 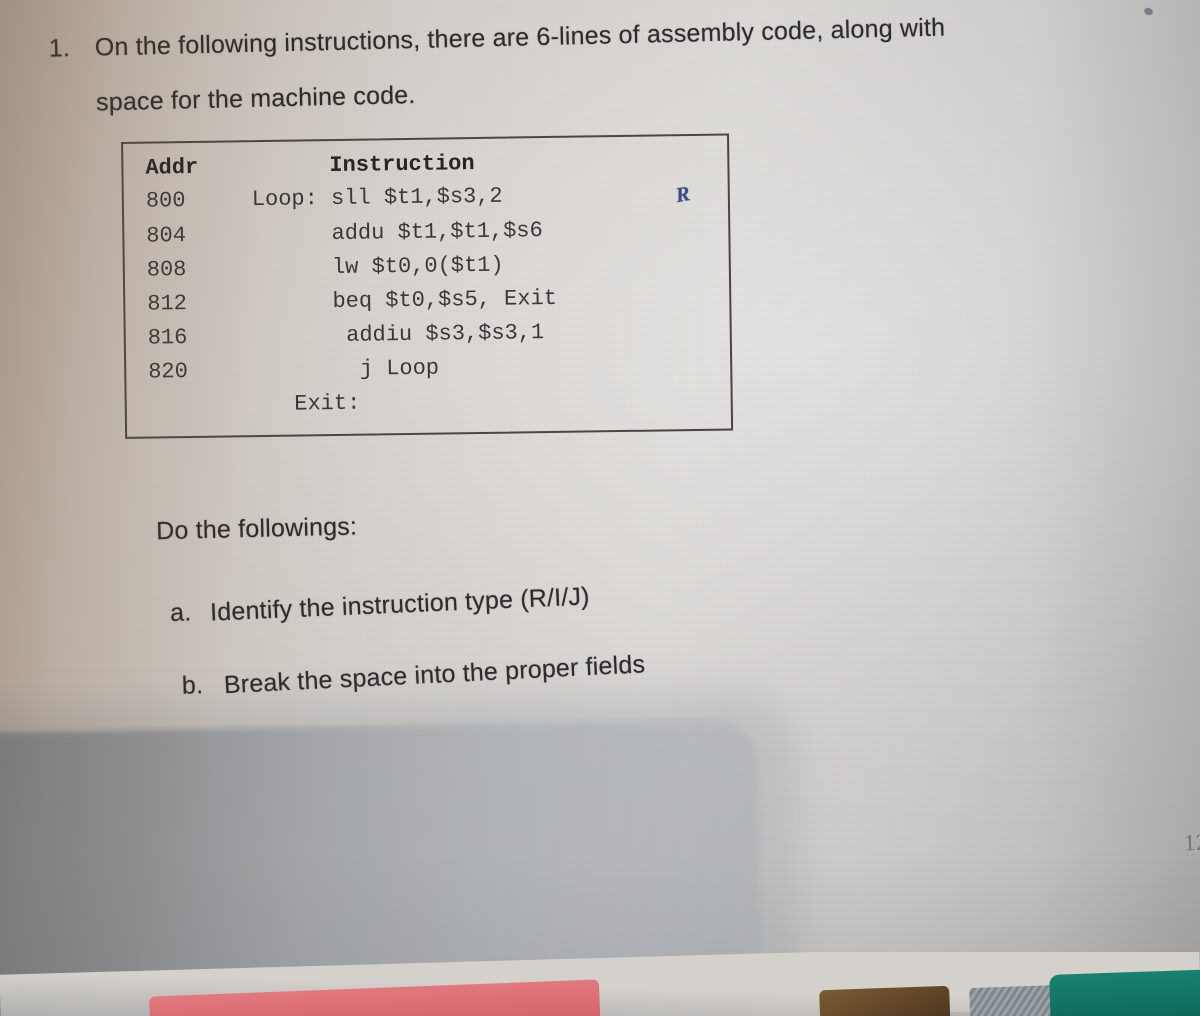 I want to click on code-addr-5: 820, so click(x=168, y=372).